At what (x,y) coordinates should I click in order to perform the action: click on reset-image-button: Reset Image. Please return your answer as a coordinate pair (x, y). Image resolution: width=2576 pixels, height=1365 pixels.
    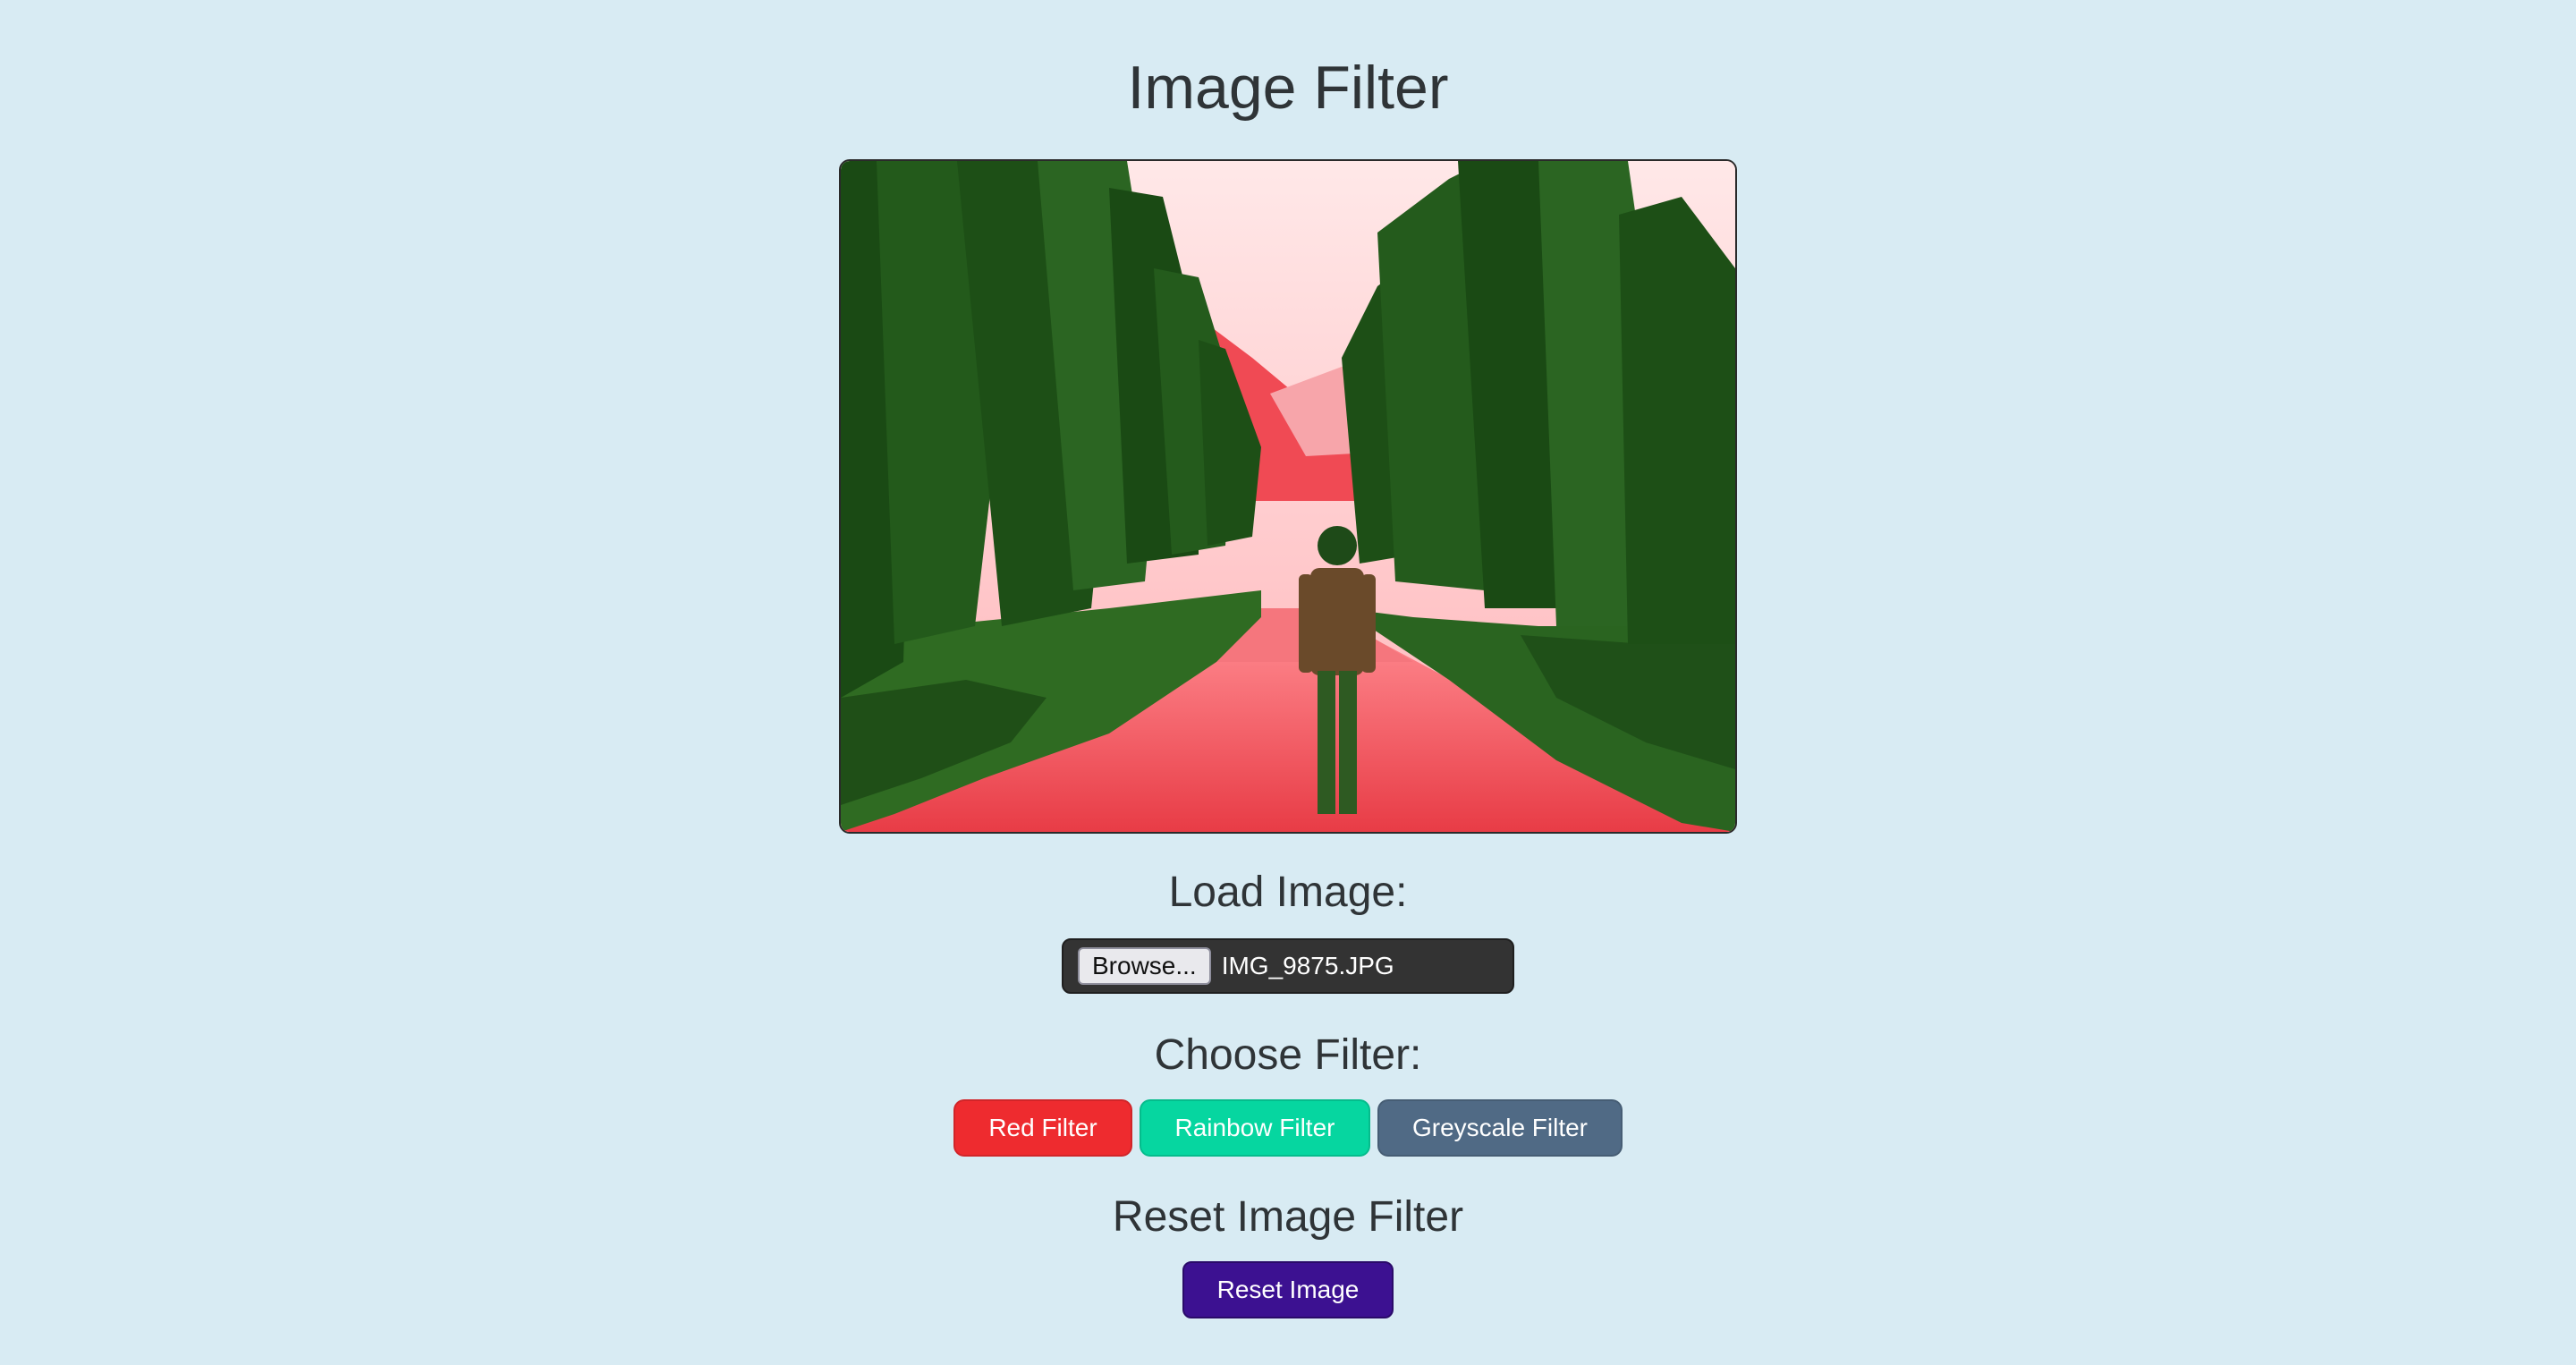
    Looking at the image, I should click on (1288, 1289).